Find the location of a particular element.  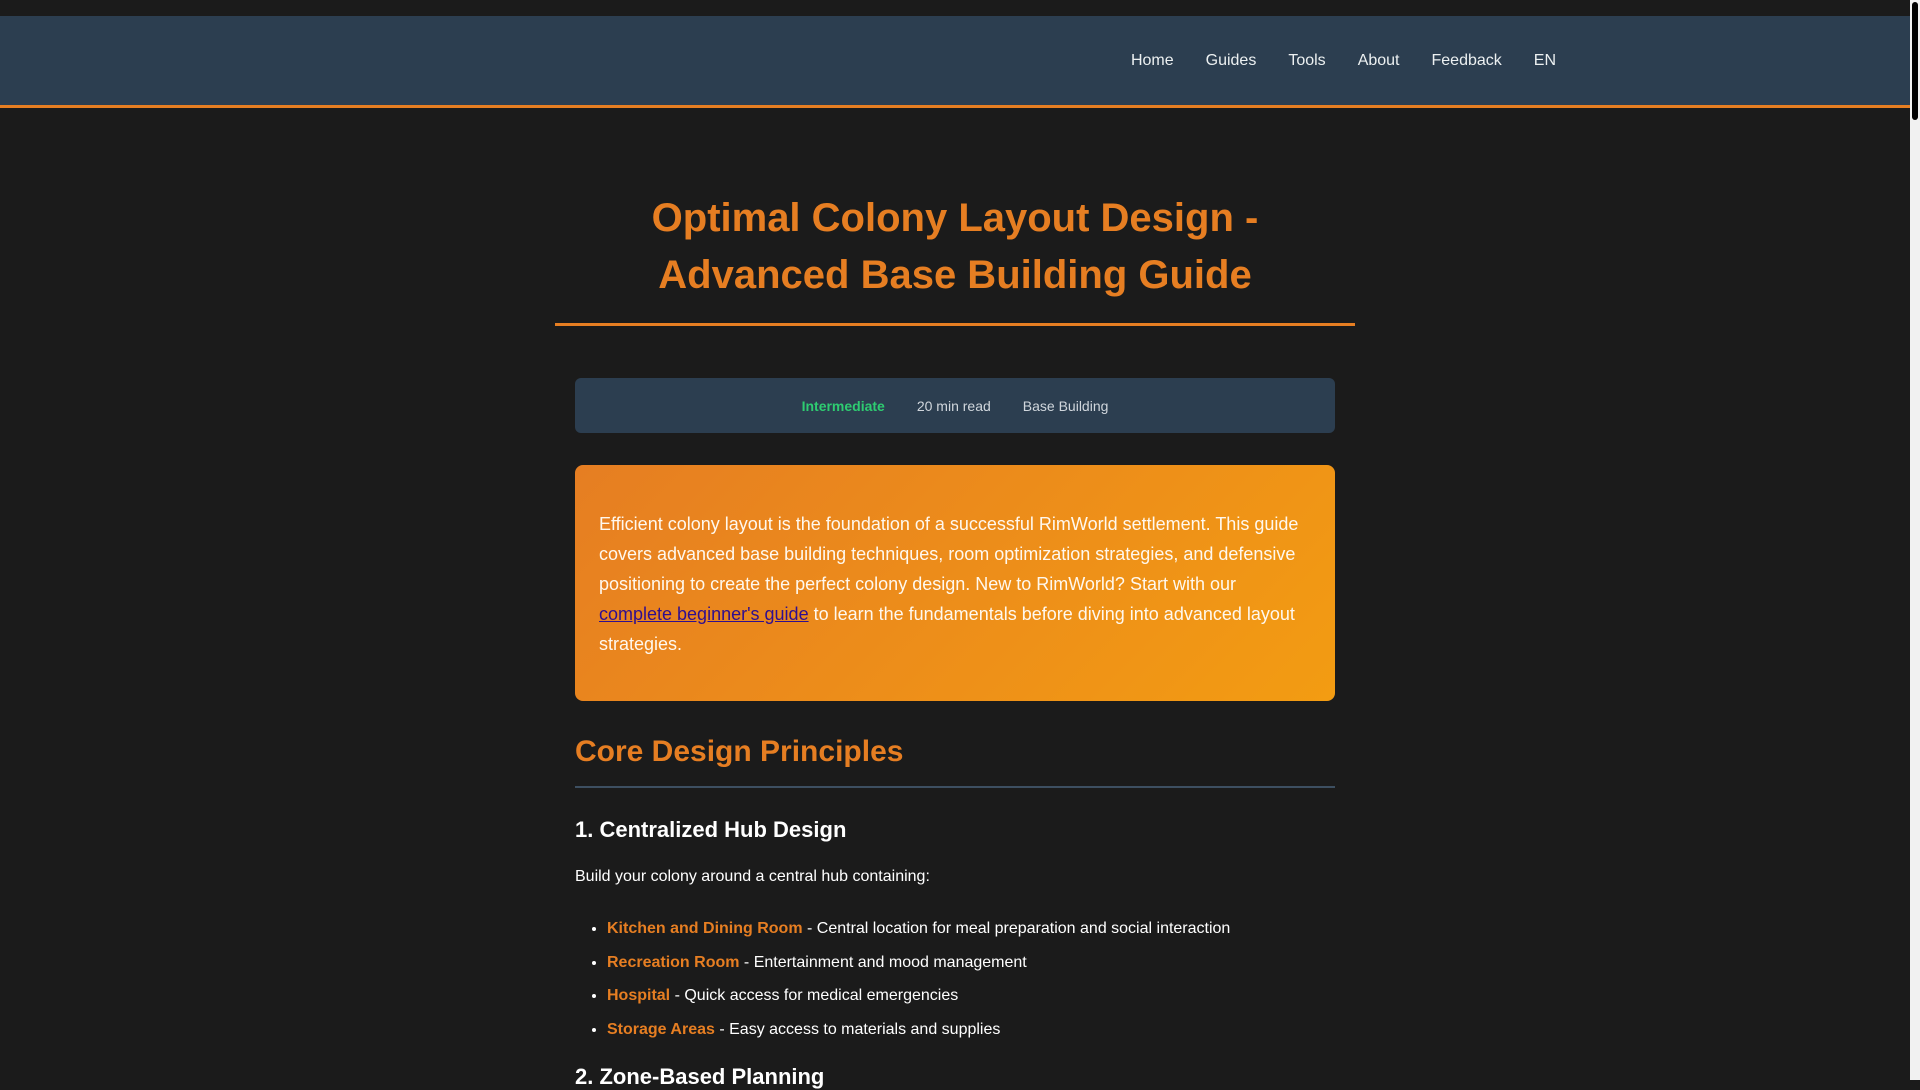

read-time: 20 min read is located at coordinates (953, 405).